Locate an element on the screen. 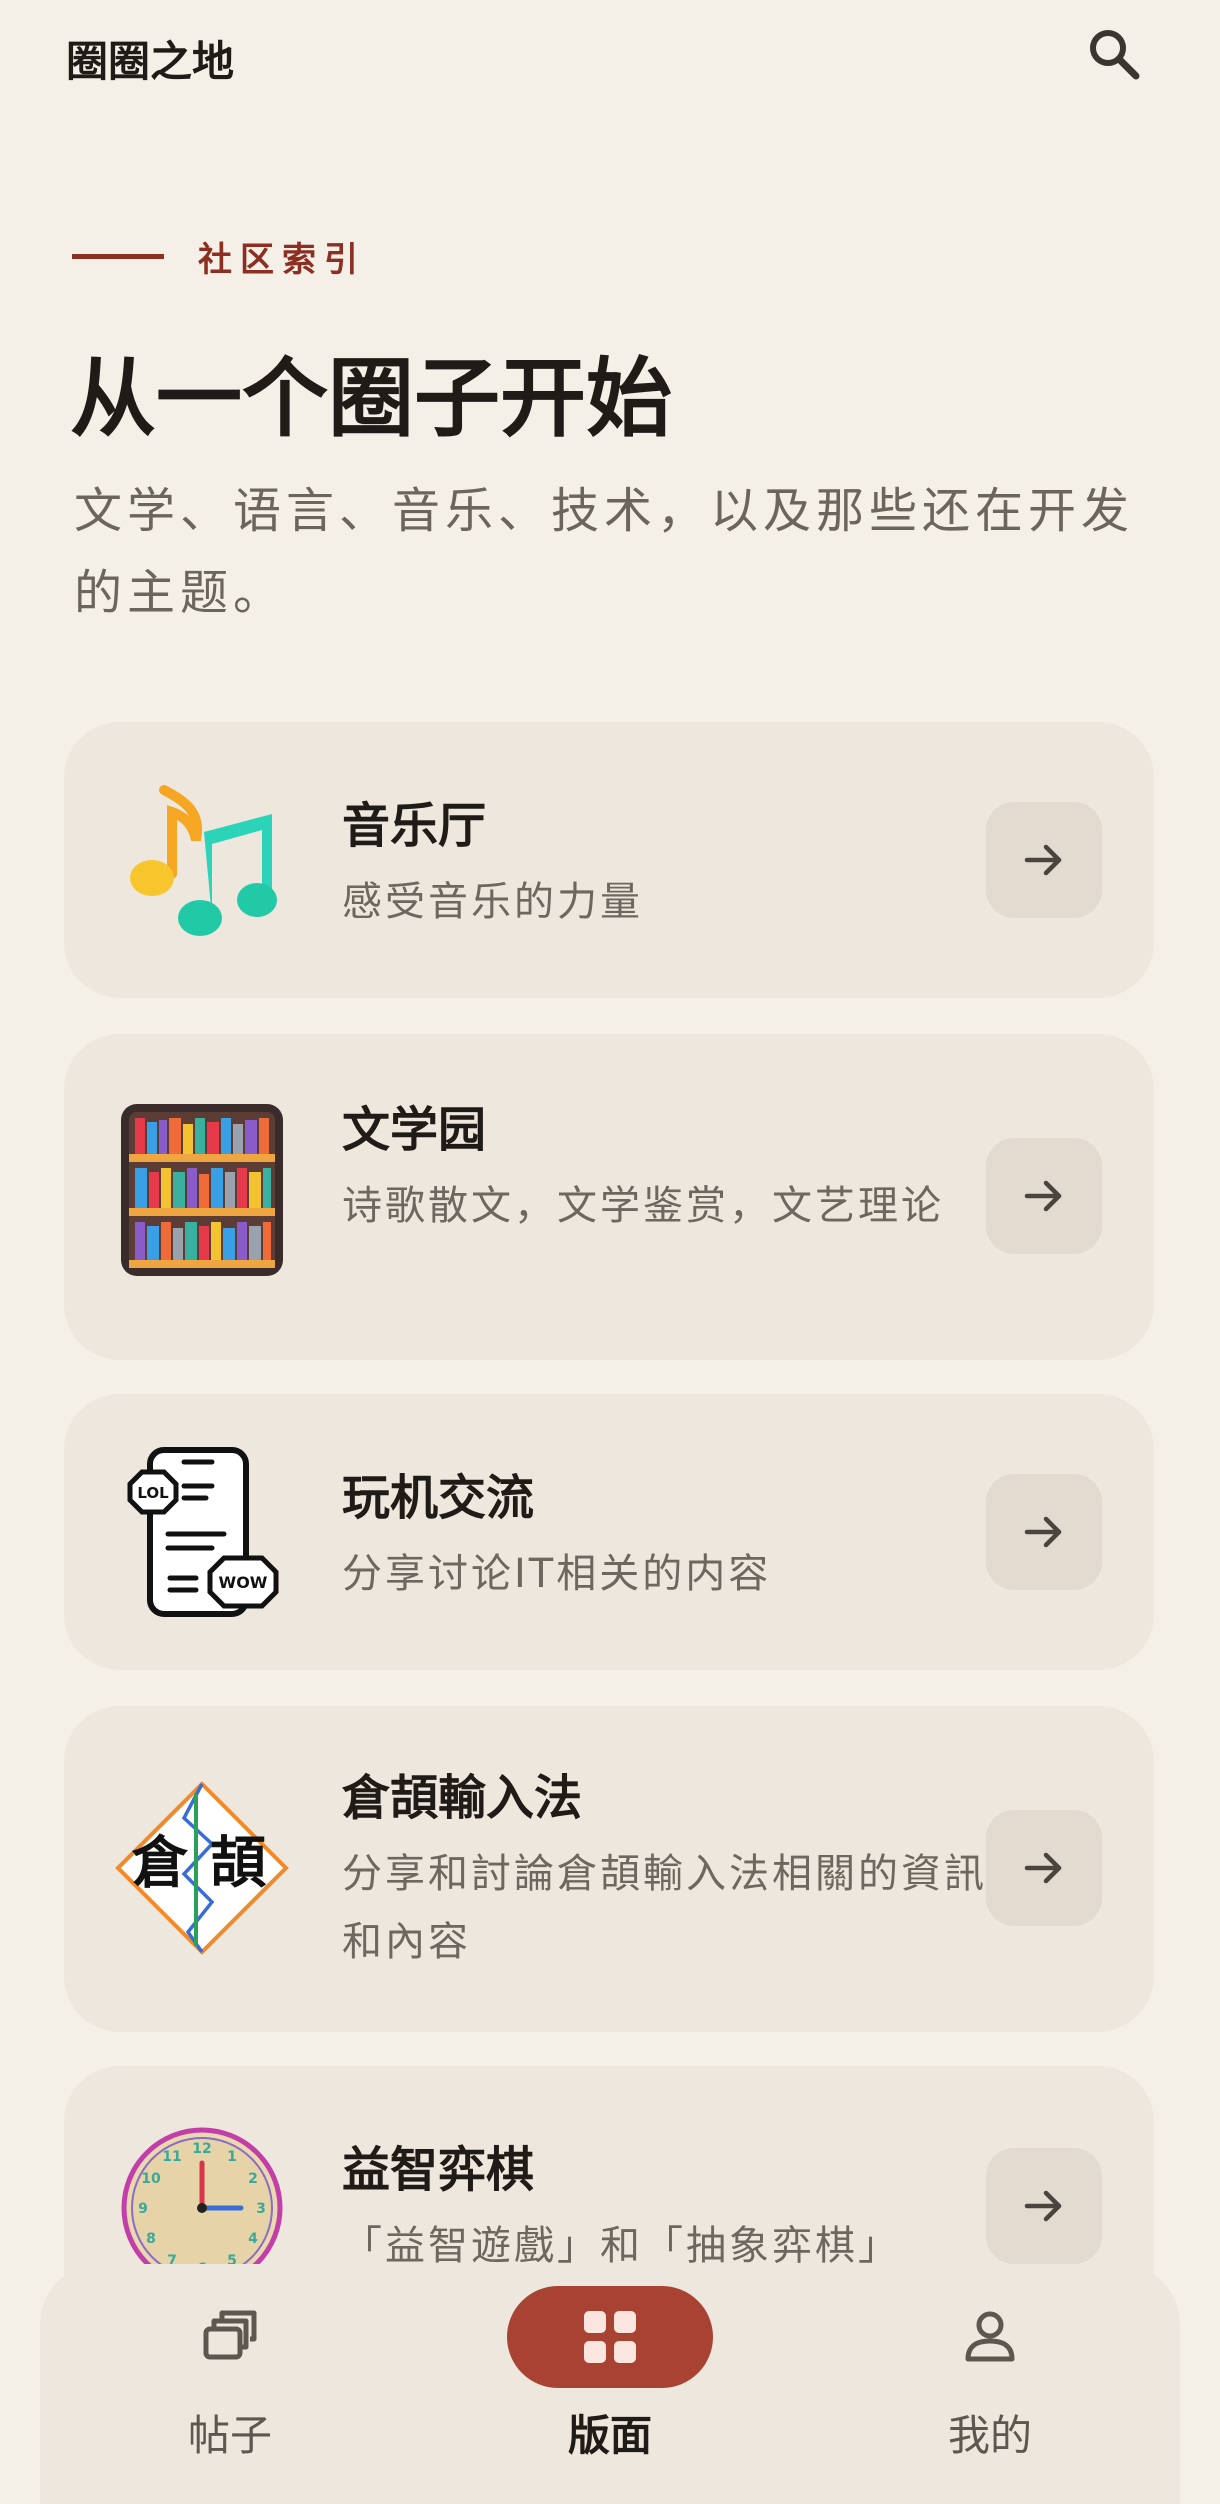 The width and height of the screenshot is (1220, 2504). svg-text: 倉 is located at coordinates (159, 1863).